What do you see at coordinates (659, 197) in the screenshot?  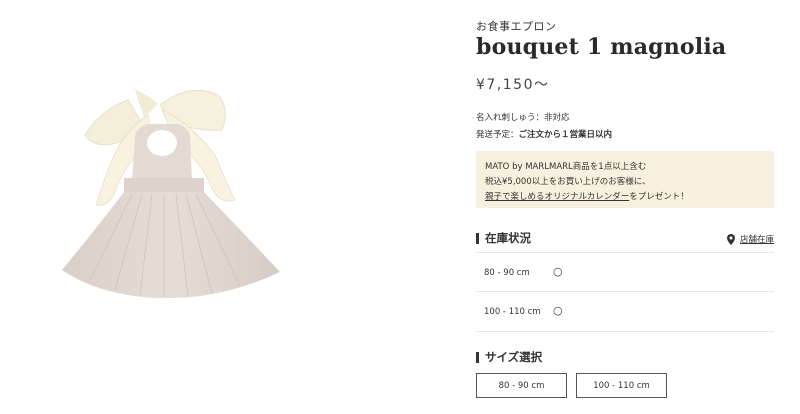 I see `promo-line-3-suffix: をプレゼント！` at bounding box center [659, 197].